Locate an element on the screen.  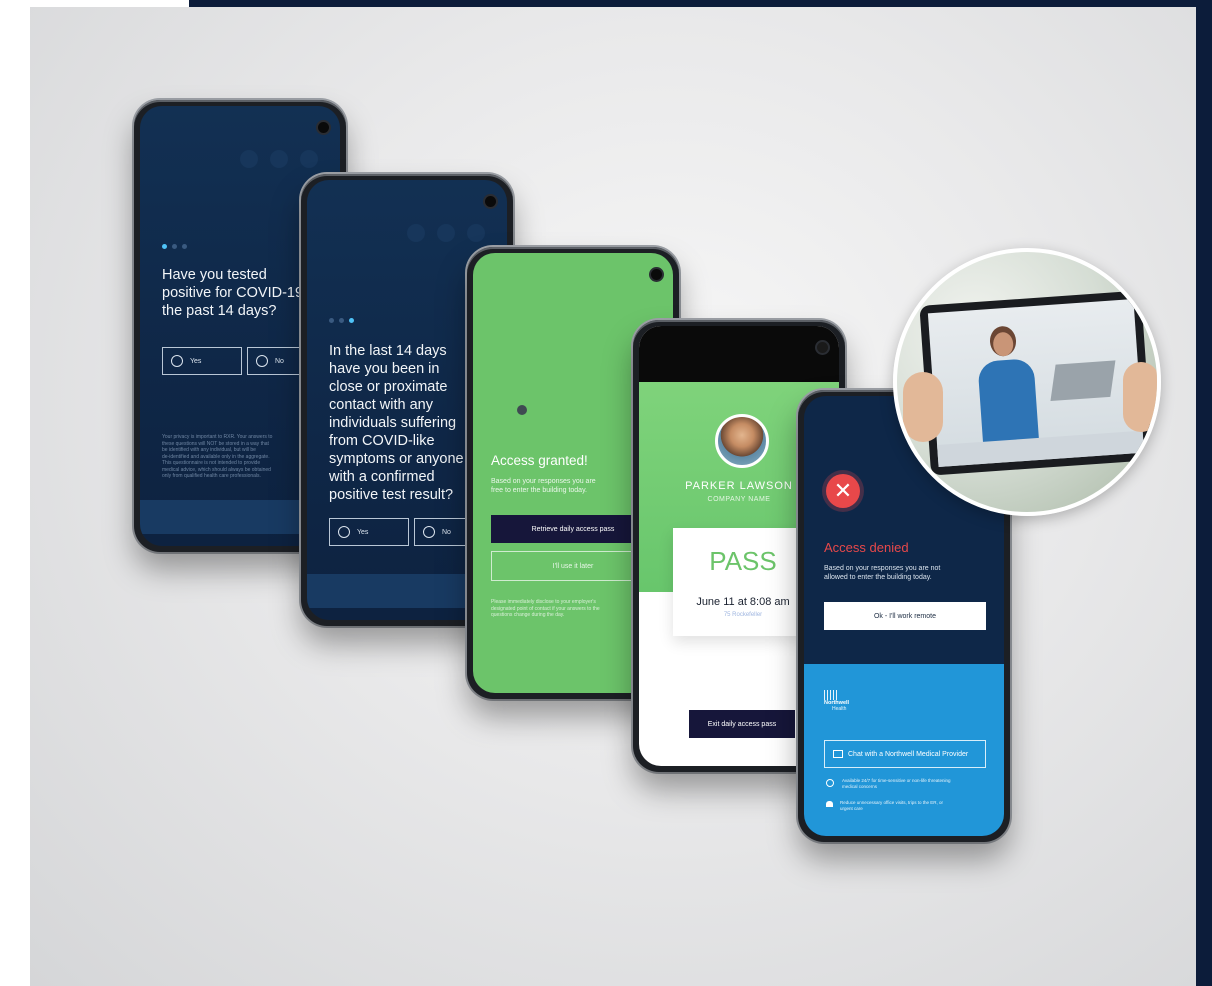
hospital-icon is located at coordinates (829, 804).